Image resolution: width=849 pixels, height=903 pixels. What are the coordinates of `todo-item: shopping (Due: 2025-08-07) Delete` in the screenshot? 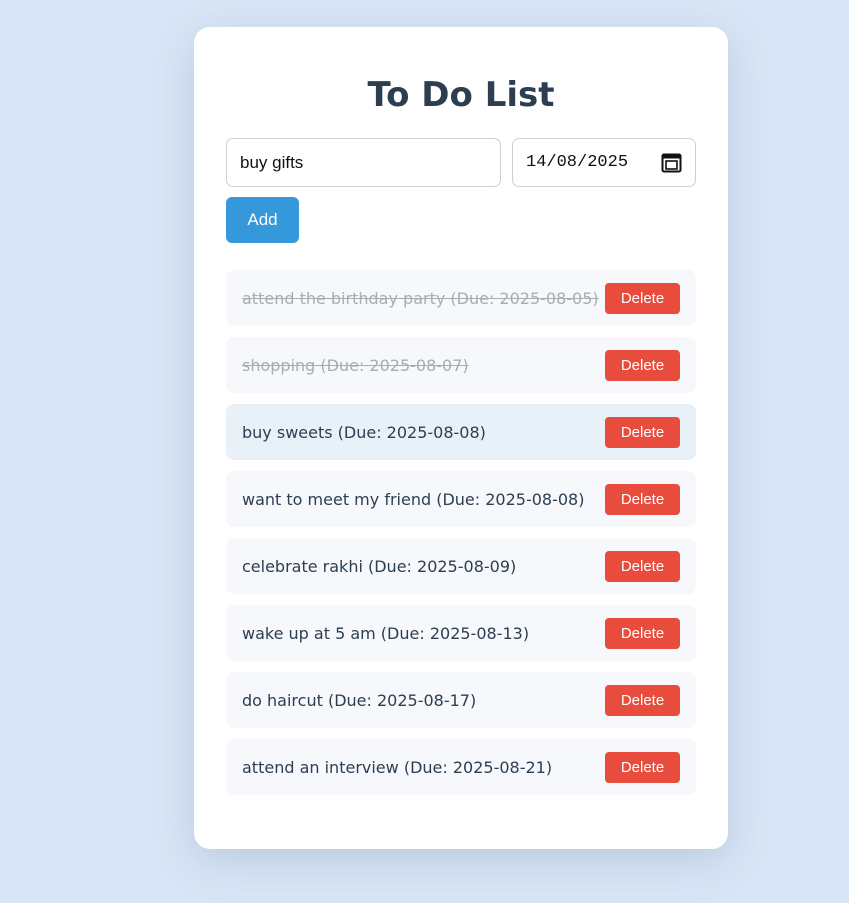 It's located at (461, 365).